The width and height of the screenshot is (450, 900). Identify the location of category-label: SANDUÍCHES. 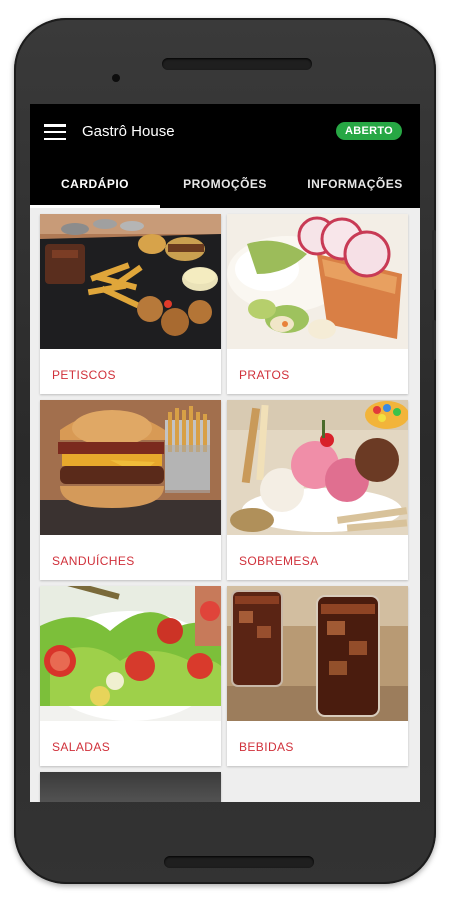
(93, 561).